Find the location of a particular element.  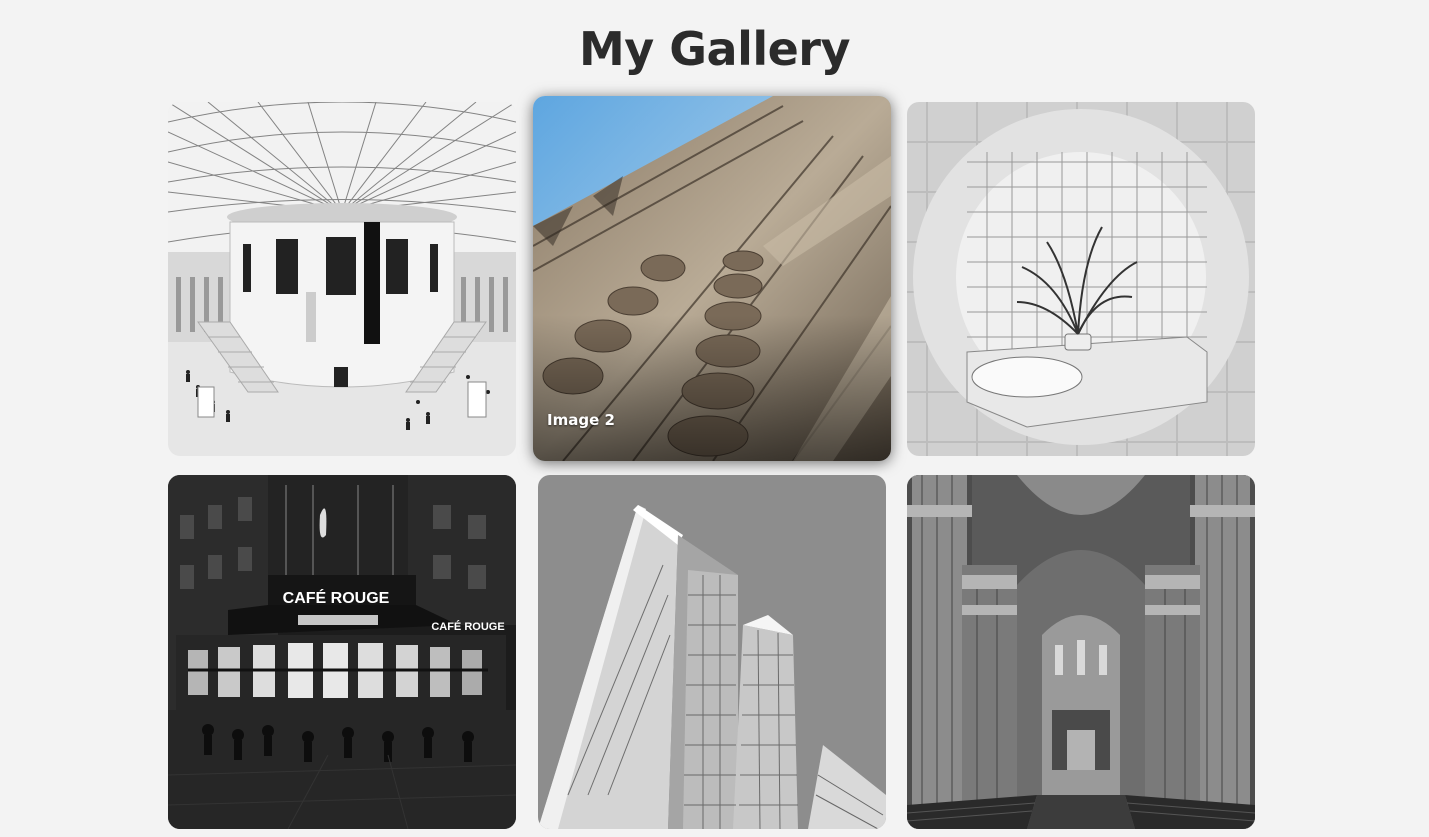

skyscraper-photo is located at coordinates (712, 652).